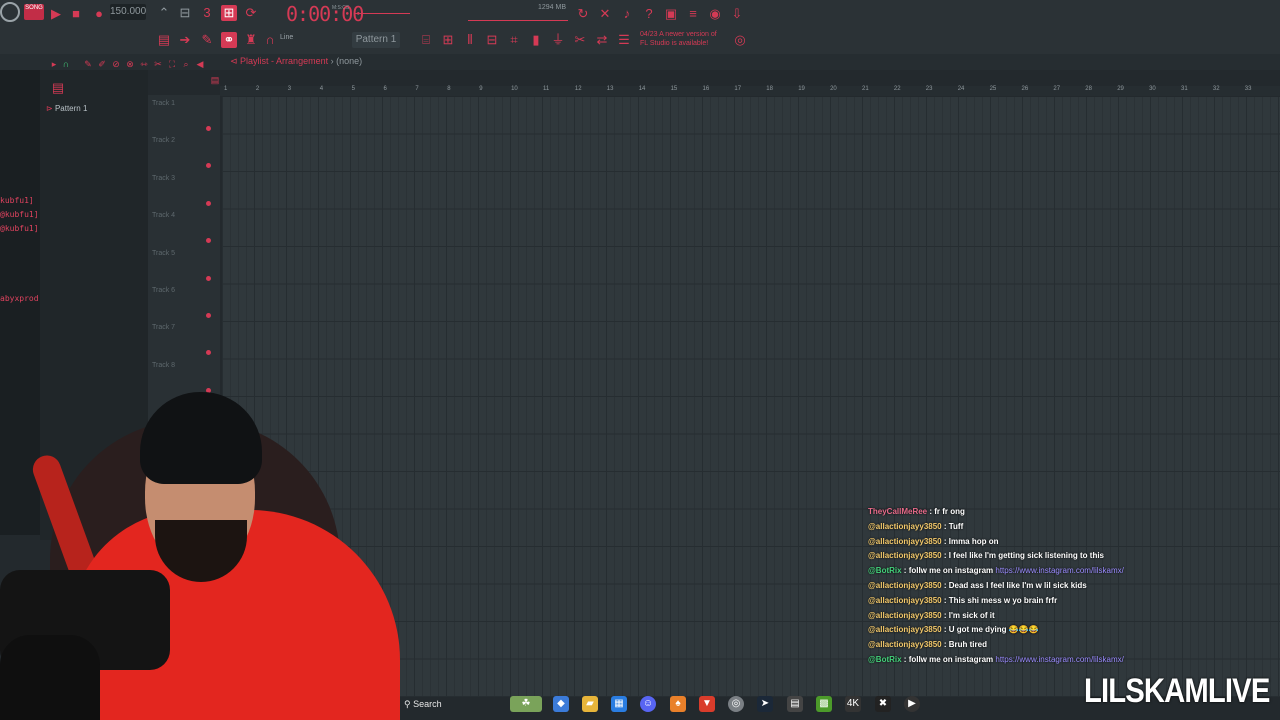  What do you see at coordinates (58, 88) in the screenshot?
I see `picker-menu-icon: ▤` at bounding box center [58, 88].